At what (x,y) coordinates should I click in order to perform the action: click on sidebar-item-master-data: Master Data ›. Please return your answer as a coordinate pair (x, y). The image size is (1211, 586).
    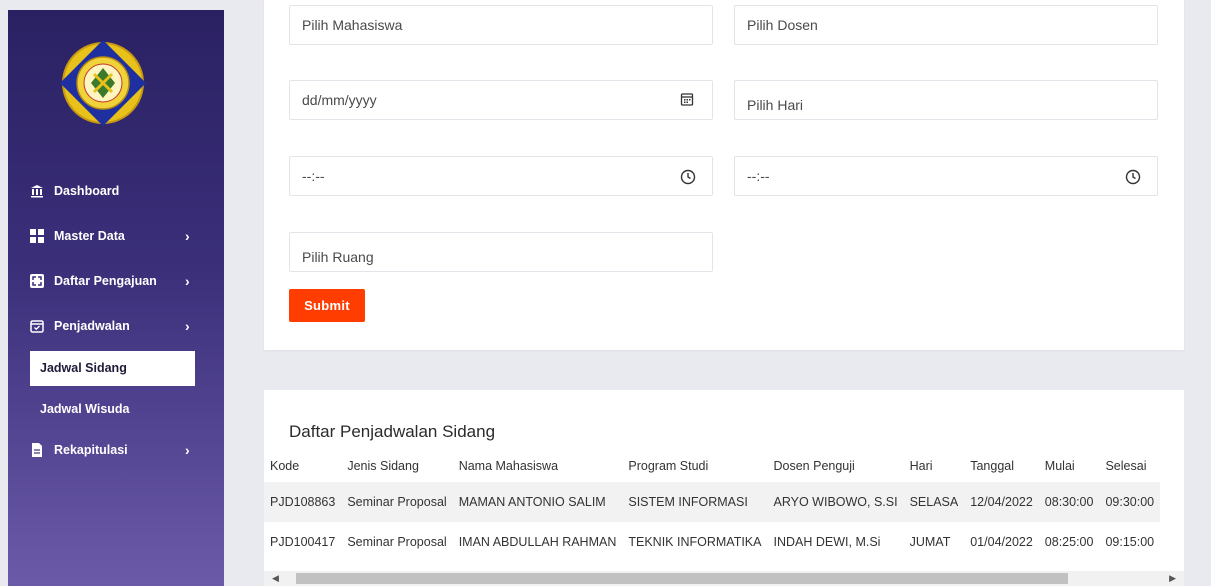
    Looking at the image, I should click on (116, 236).